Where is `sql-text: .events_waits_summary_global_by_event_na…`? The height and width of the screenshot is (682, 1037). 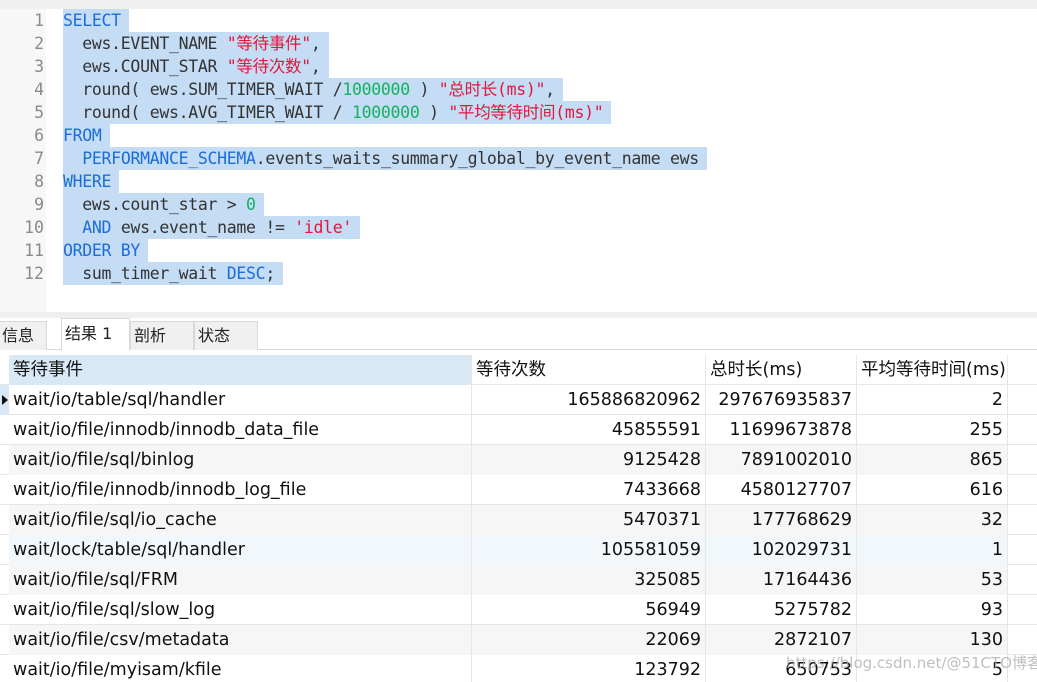 sql-text: .events_waits_summary_global_by_event_na… is located at coordinates (477, 158).